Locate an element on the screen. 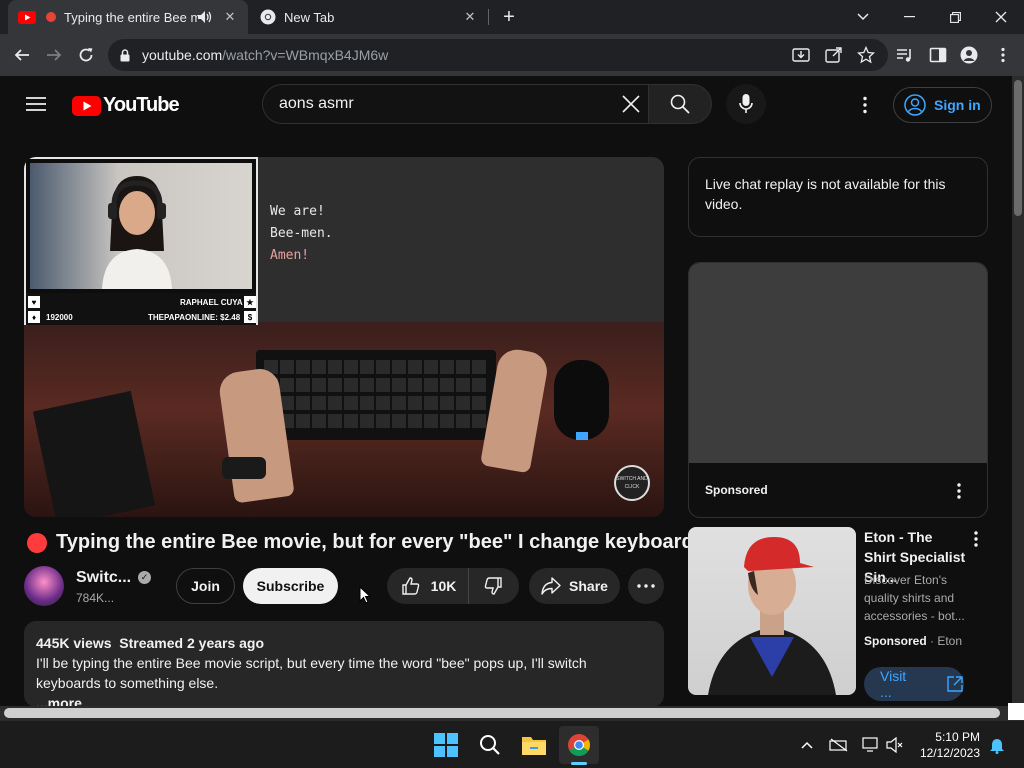  share-arrow-icon is located at coordinates (551, 586).